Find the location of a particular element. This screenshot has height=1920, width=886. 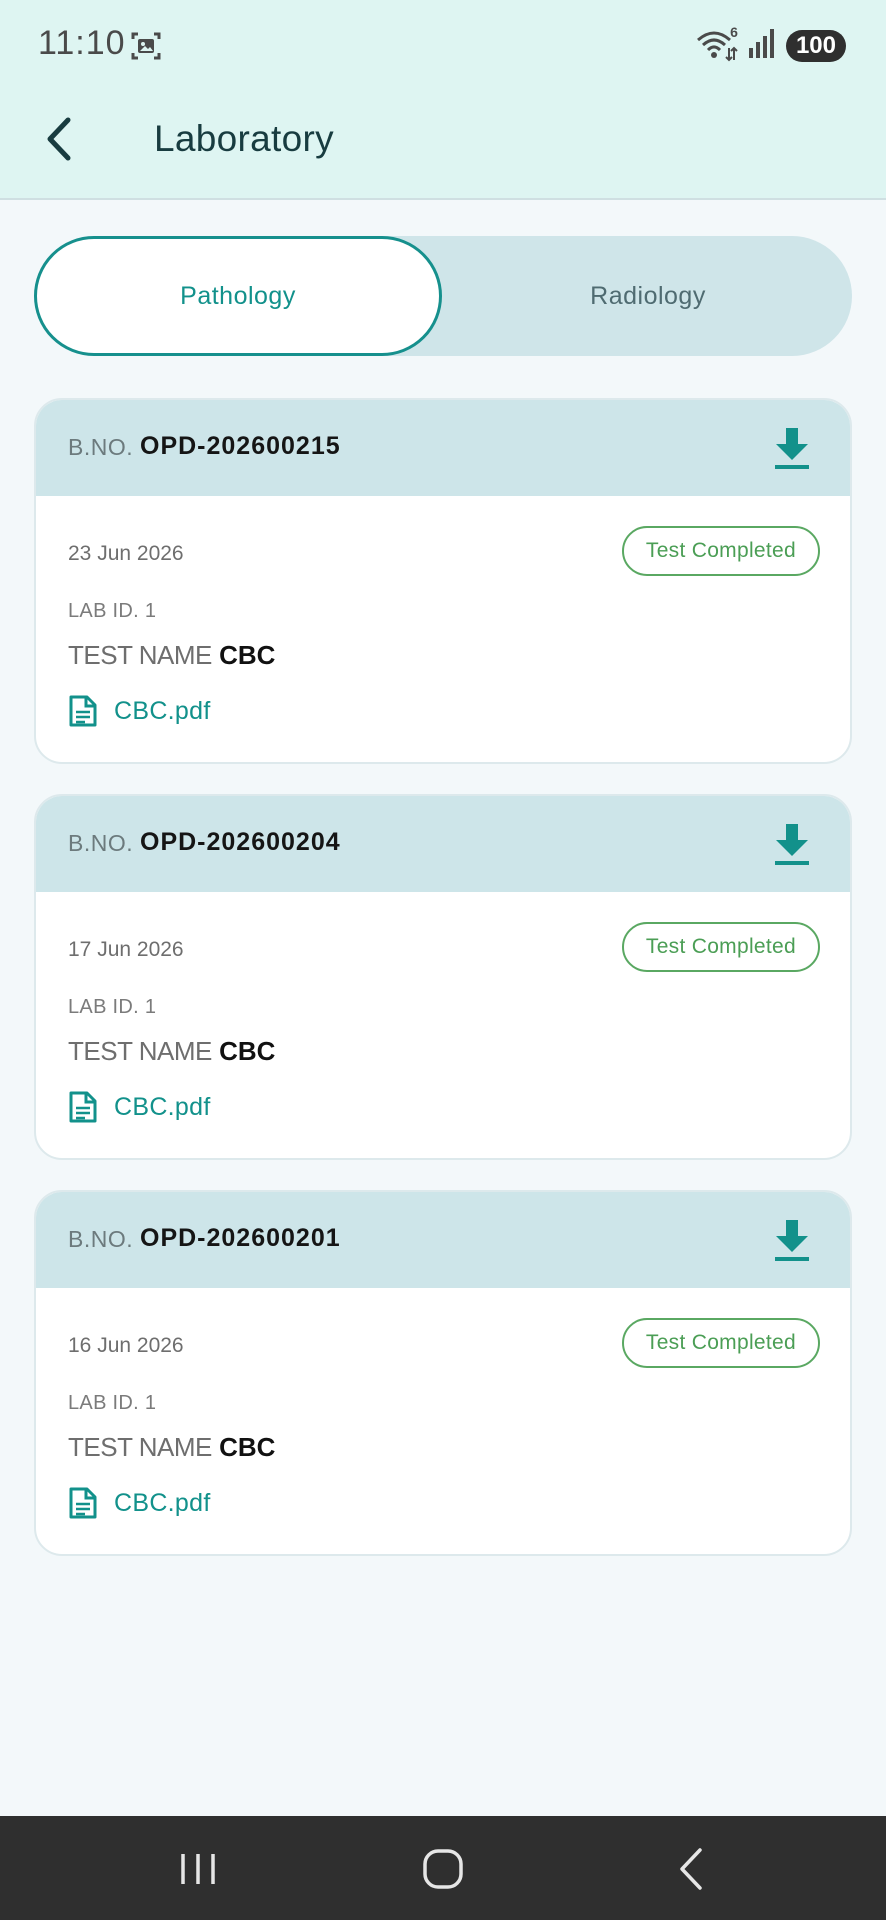

report-card-header: B.NO. OPD-202600204 is located at coordinates (443, 844).